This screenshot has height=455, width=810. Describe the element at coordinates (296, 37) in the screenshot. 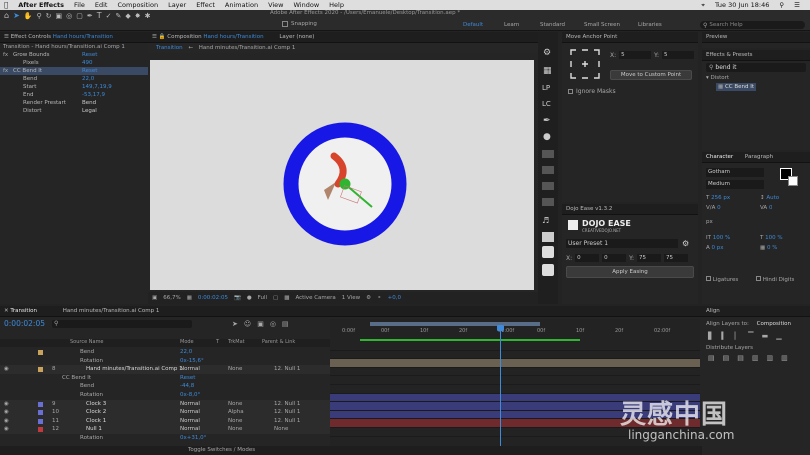

I see `layer-tab: Layer (none)` at that location.